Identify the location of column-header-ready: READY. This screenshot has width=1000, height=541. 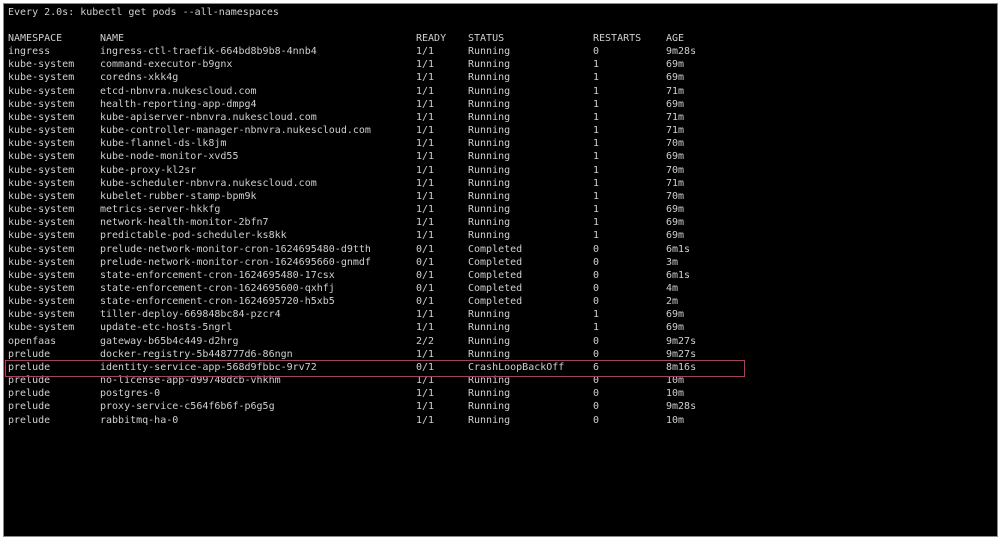
(431, 38).